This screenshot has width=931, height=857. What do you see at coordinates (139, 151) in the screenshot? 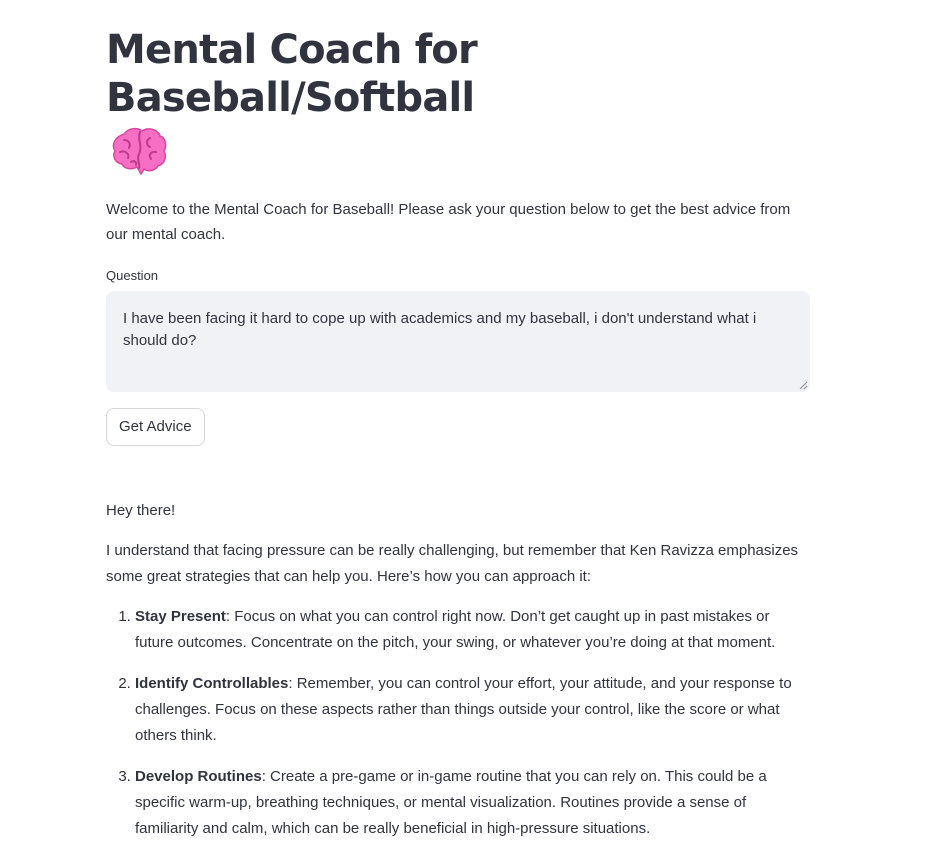
I see `brain-icon` at bounding box center [139, 151].